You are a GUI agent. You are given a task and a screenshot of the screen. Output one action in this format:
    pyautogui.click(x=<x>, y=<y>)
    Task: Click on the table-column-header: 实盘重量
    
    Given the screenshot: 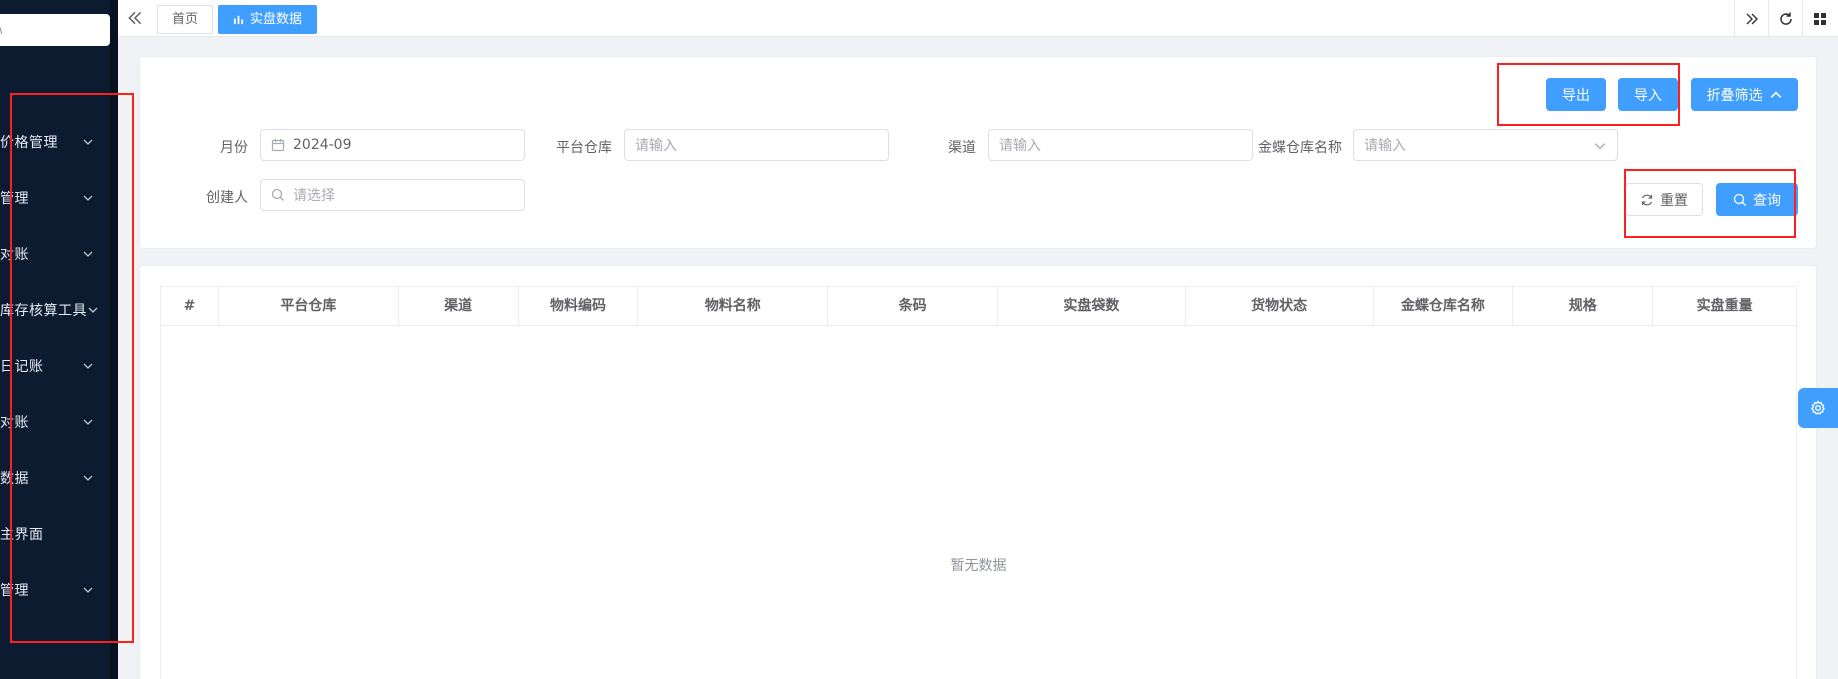 What is the action you would take?
    pyautogui.click(x=1724, y=306)
    